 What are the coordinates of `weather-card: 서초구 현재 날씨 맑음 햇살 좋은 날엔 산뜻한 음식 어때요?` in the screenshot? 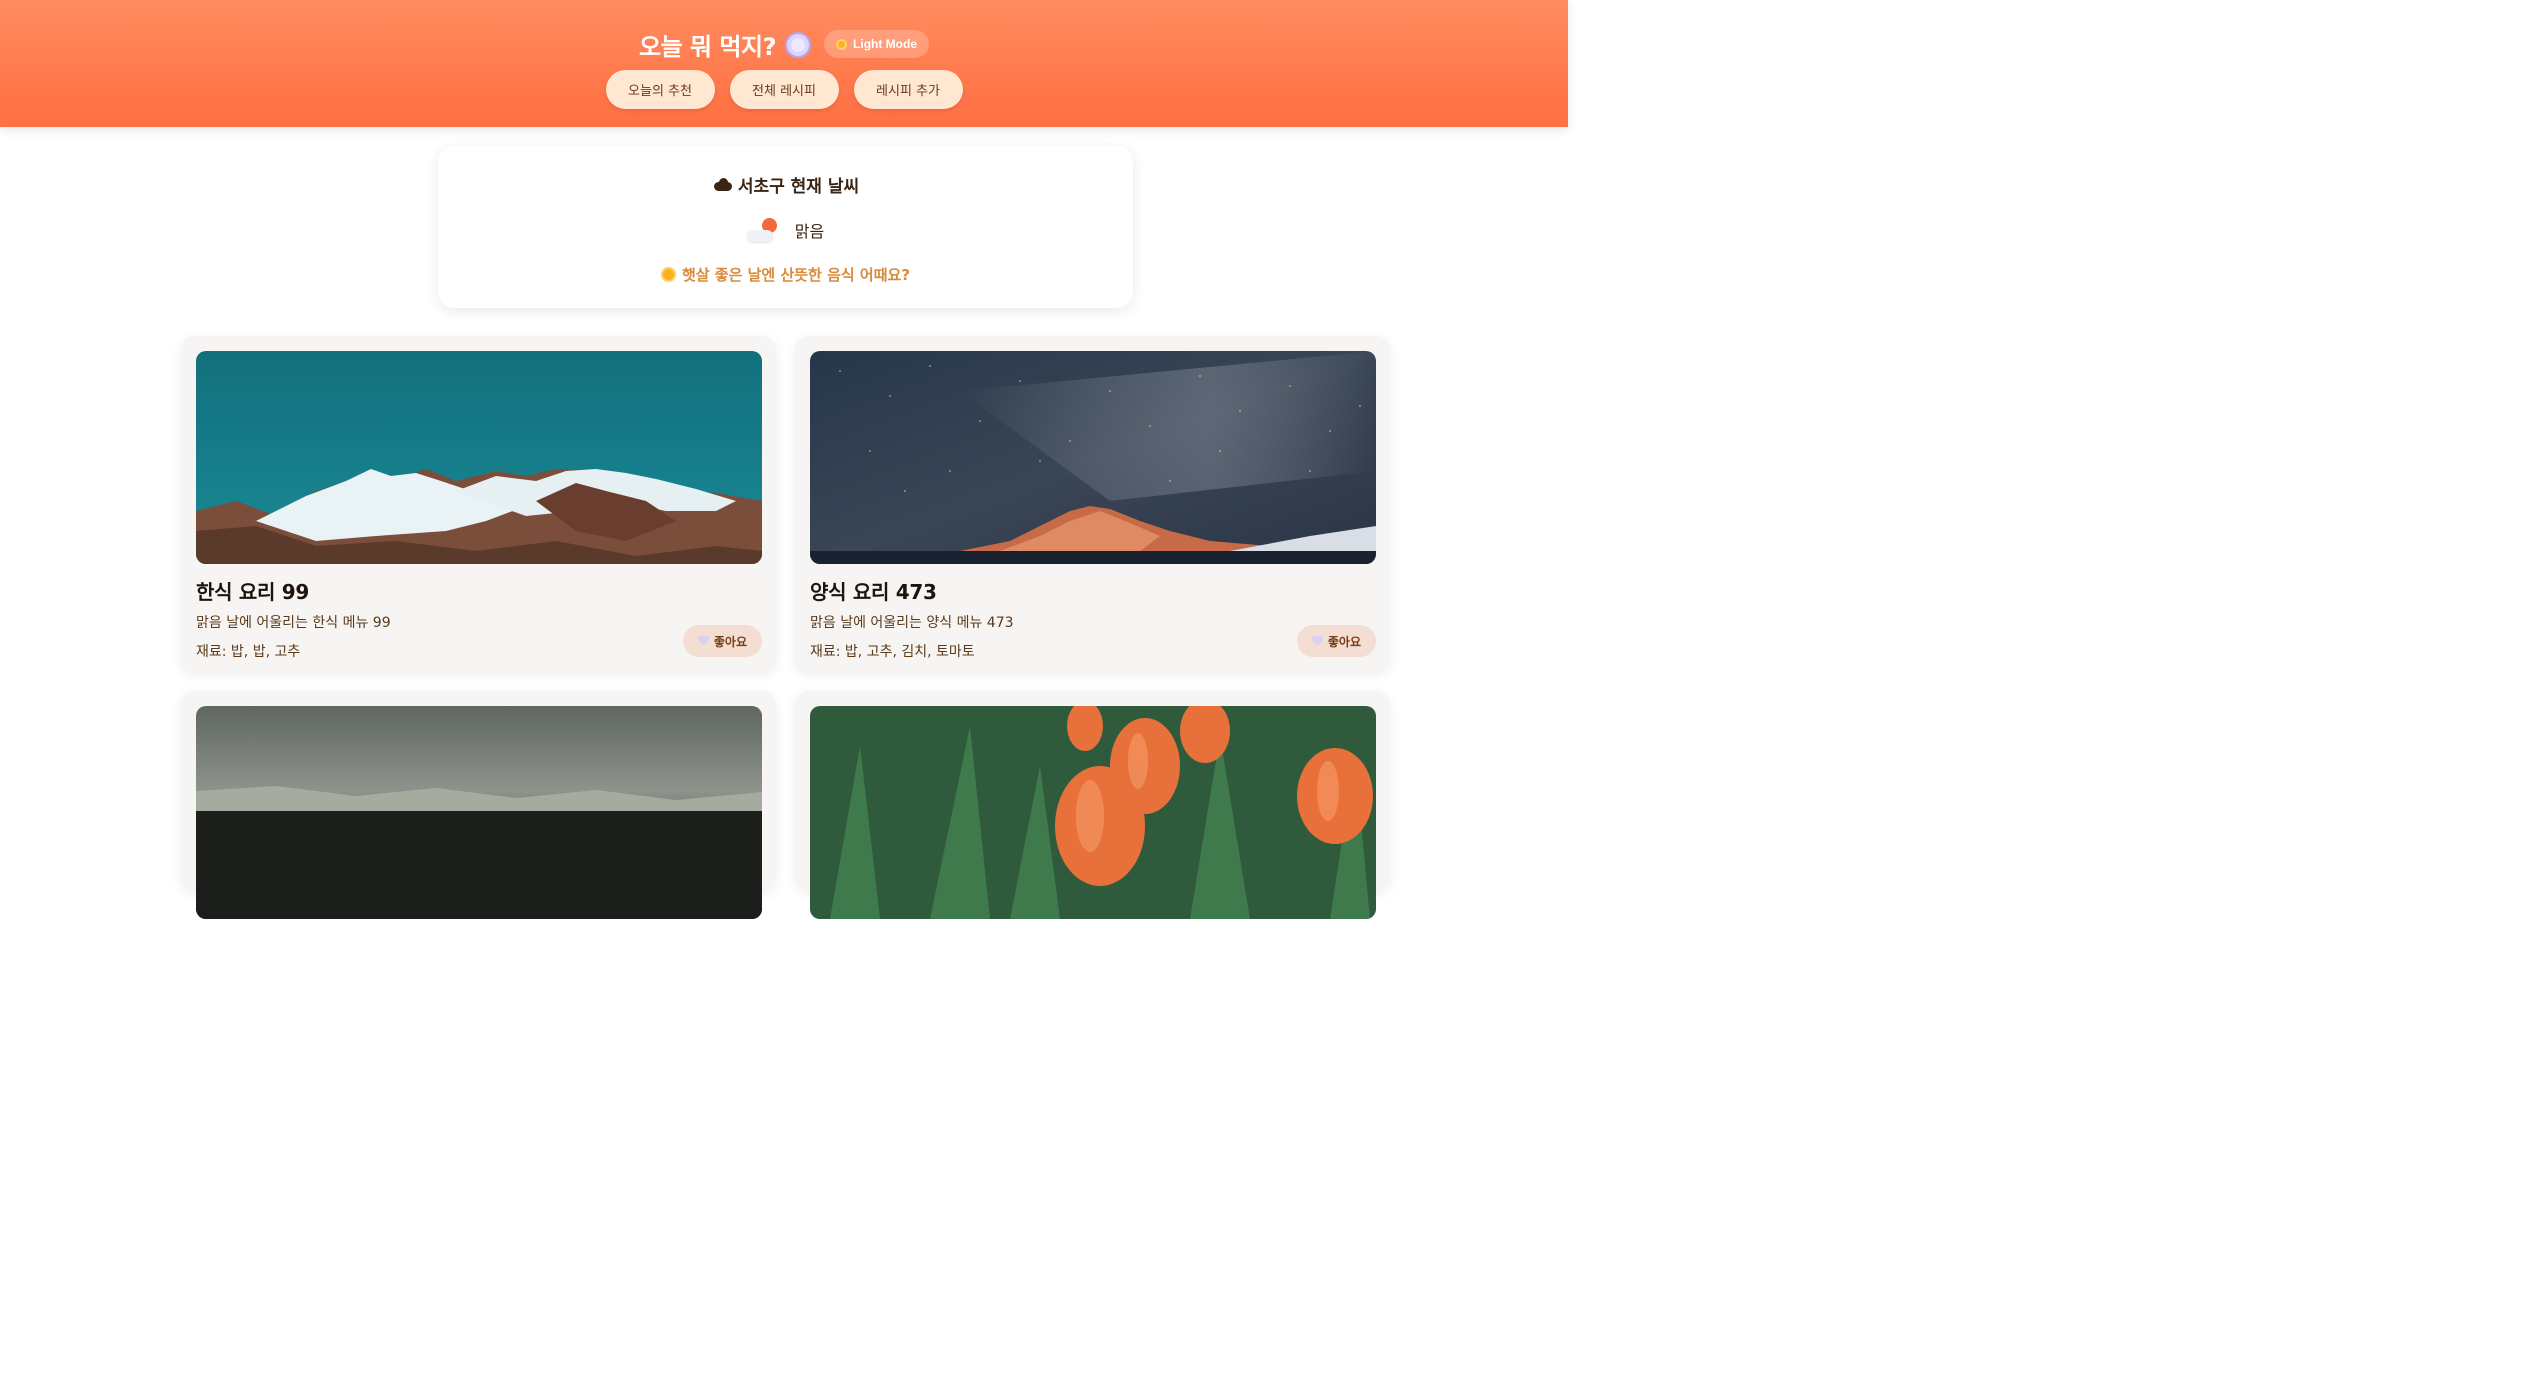 It's located at (785, 227).